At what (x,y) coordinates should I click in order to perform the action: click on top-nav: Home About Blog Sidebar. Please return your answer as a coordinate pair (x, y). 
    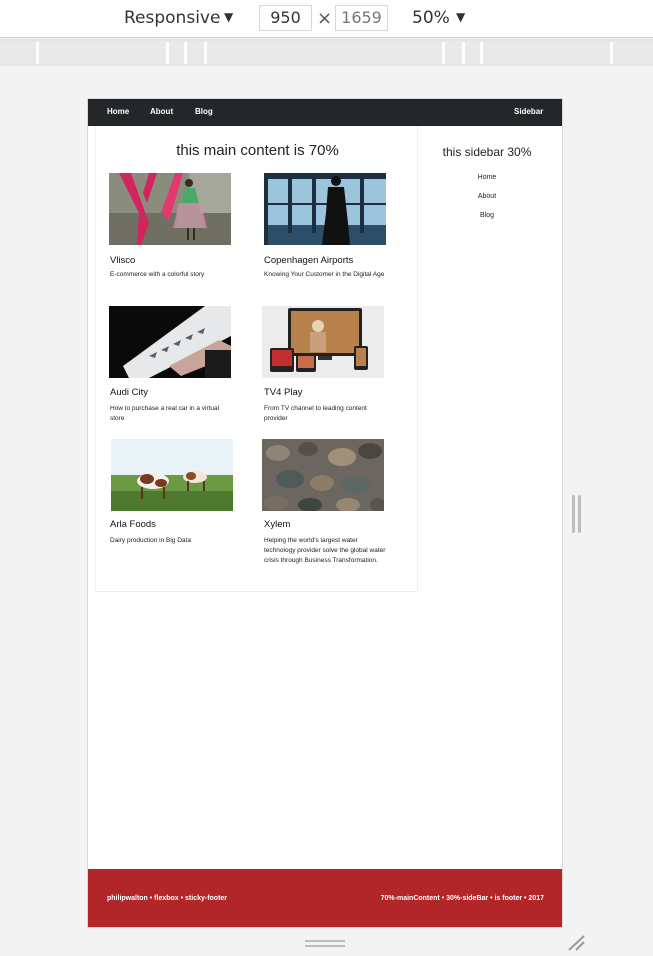
    Looking at the image, I should click on (325, 112).